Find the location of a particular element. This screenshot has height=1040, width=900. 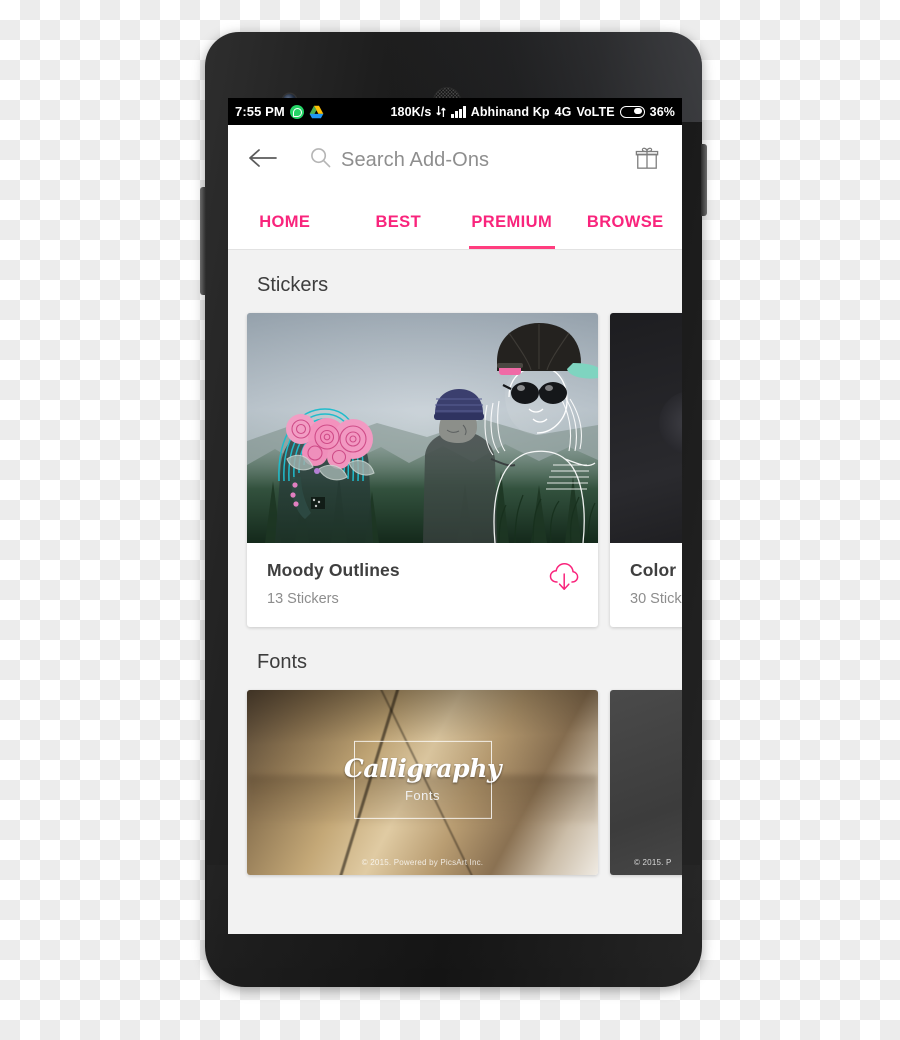

tab-best-label: BEST is located at coordinates (398, 221).